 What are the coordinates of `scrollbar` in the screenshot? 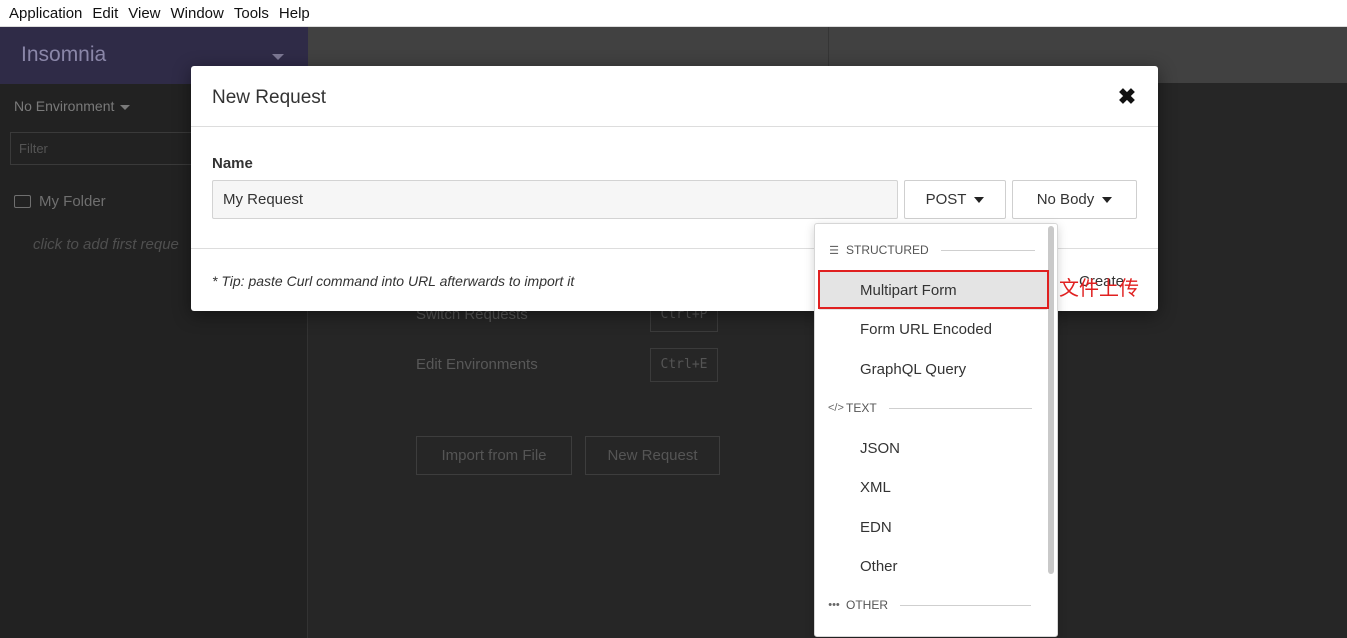 It's located at (1051, 400).